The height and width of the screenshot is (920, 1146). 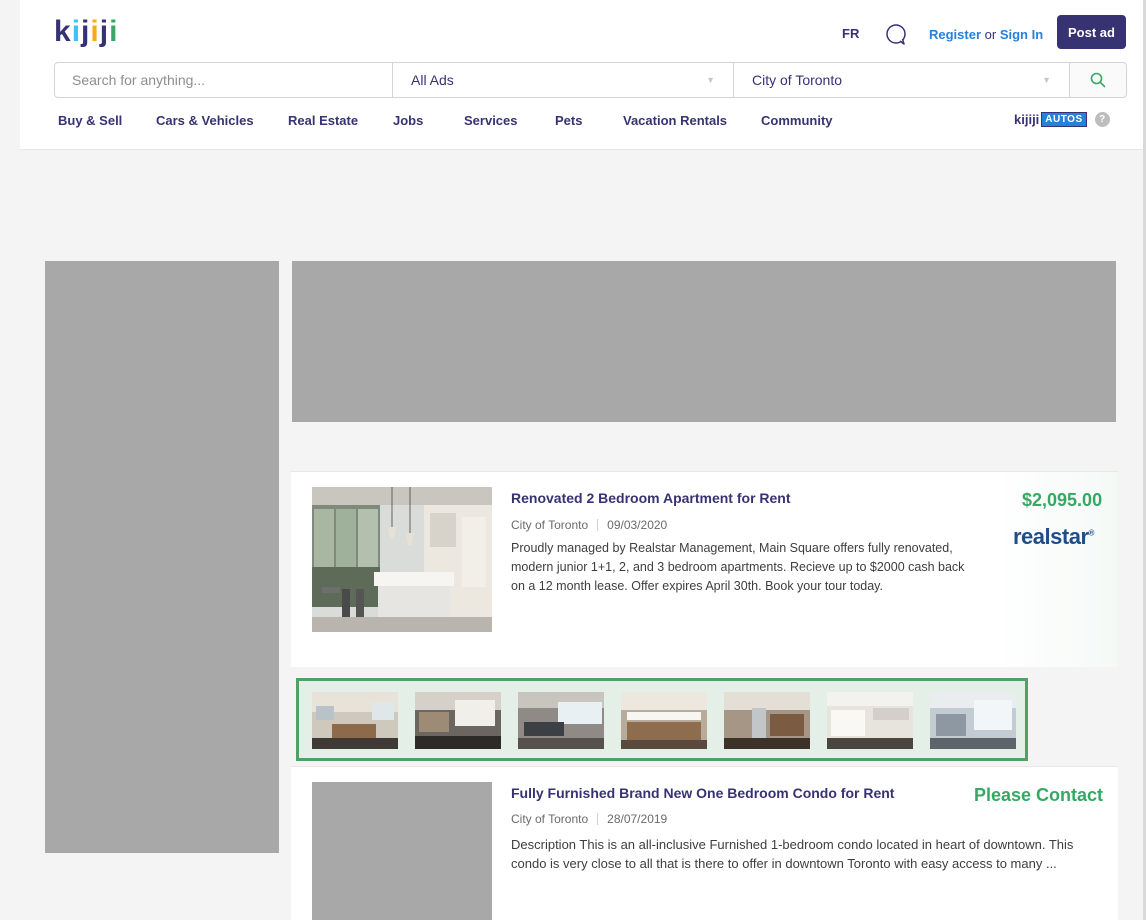 I want to click on autos-tag: AUTOS, so click(x=1064, y=119).